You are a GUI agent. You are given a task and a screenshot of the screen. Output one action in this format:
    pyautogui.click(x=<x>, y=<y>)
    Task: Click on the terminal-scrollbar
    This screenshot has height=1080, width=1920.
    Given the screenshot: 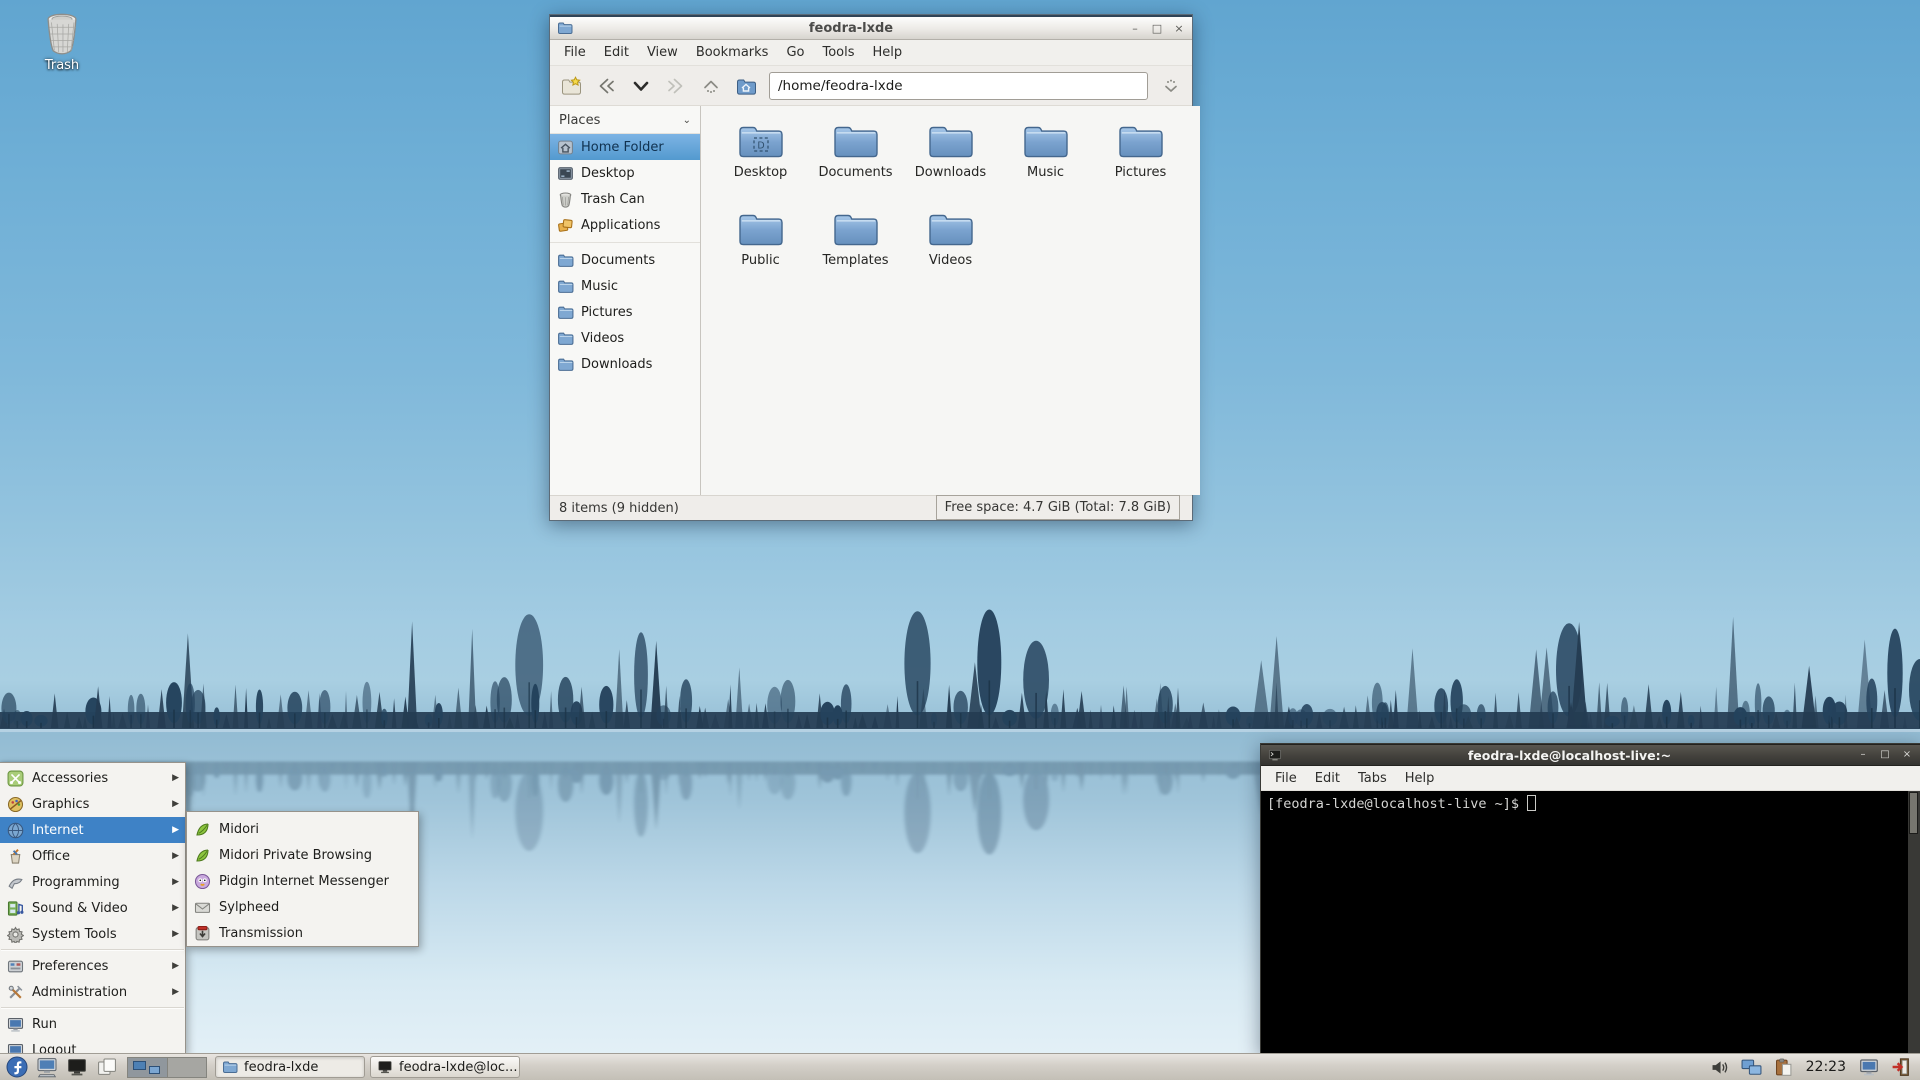 What is the action you would take?
    pyautogui.click(x=1914, y=922)
    